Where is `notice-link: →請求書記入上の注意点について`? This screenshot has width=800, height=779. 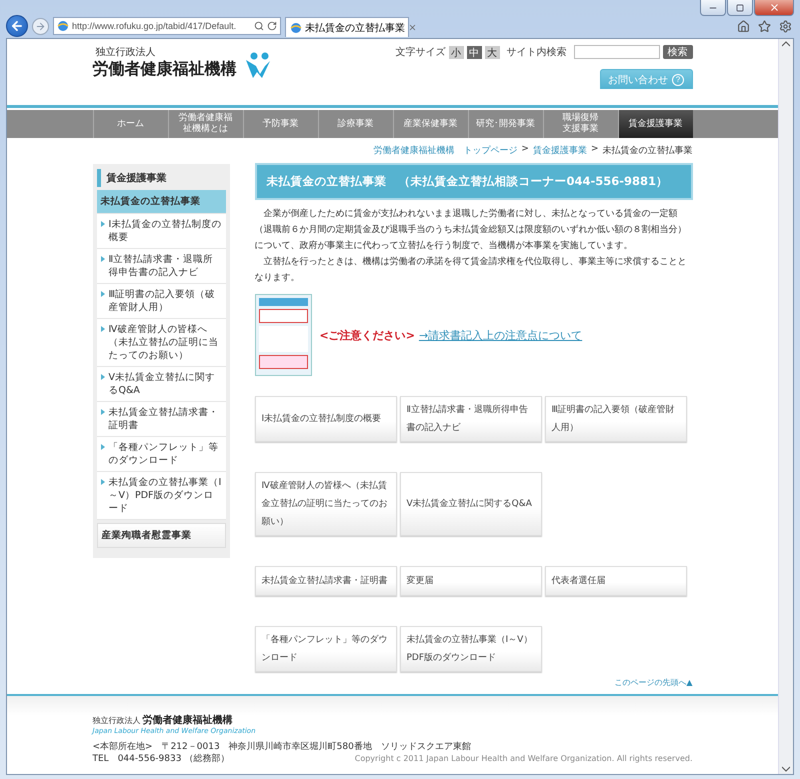
notice-link: →請求書記入上の注意点について is located at coordinates (500, 335).